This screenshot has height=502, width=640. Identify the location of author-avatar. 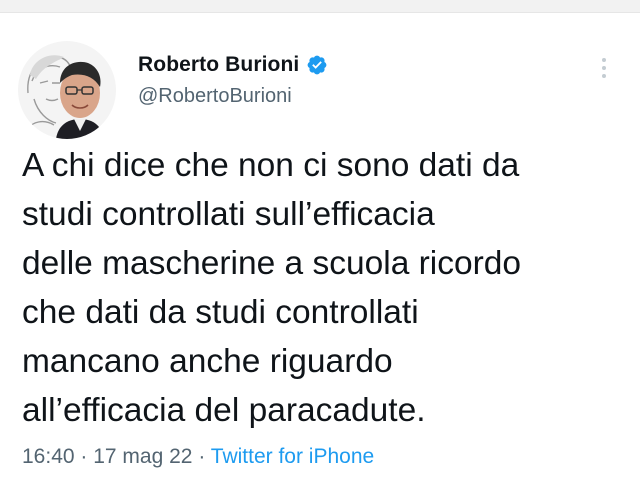
(67, 90).